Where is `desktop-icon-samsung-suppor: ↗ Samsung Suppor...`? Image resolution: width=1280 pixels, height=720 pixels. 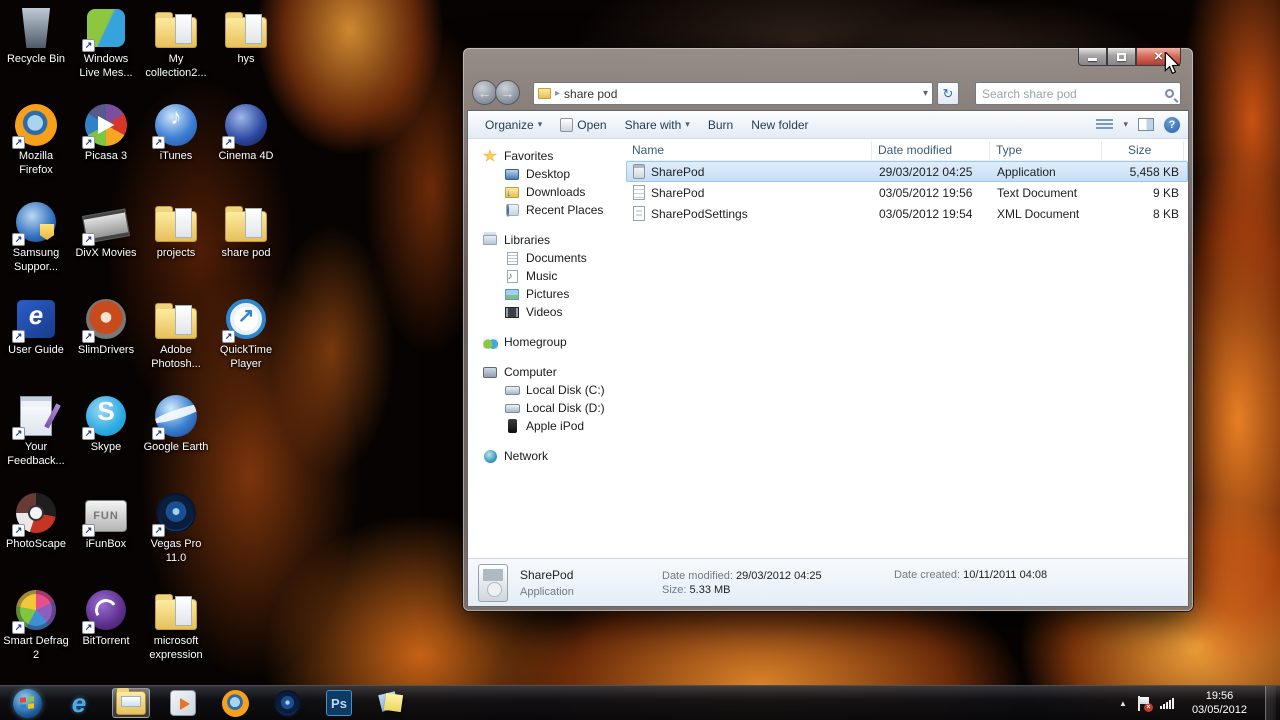 desktop-icon-samsung-suppor: ↗ Samsung Suppor... is located at coordinates (36, 237).